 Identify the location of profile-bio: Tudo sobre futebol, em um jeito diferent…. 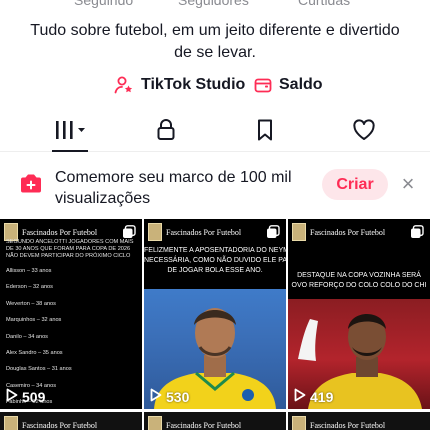
(215, 41).